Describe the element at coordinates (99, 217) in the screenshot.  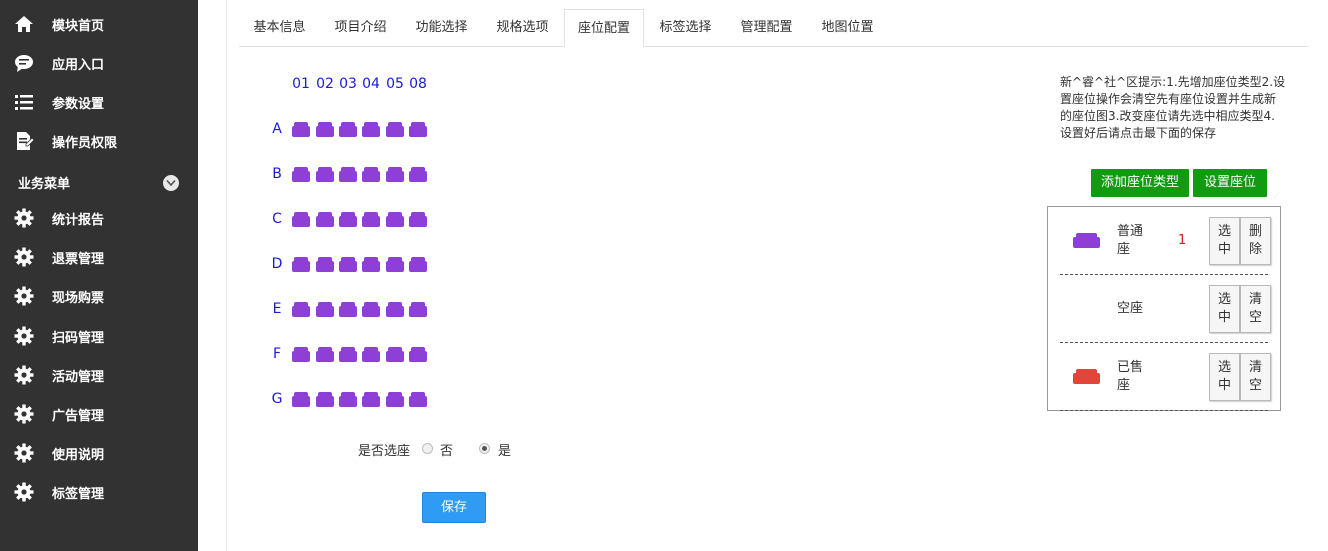
I see `sidebar-item-1: 统计报告` at that location.